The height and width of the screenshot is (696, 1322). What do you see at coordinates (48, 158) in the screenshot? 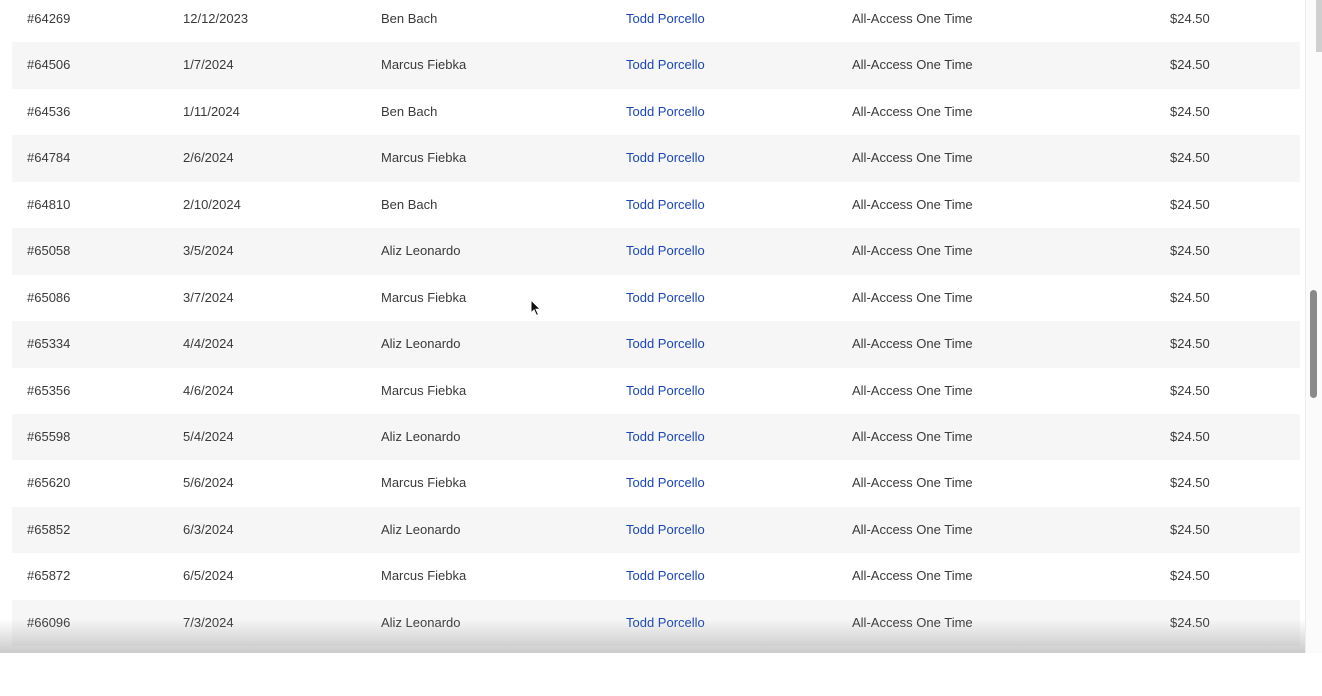
I see `order-id: #64784` at bounding box center [48, 158].